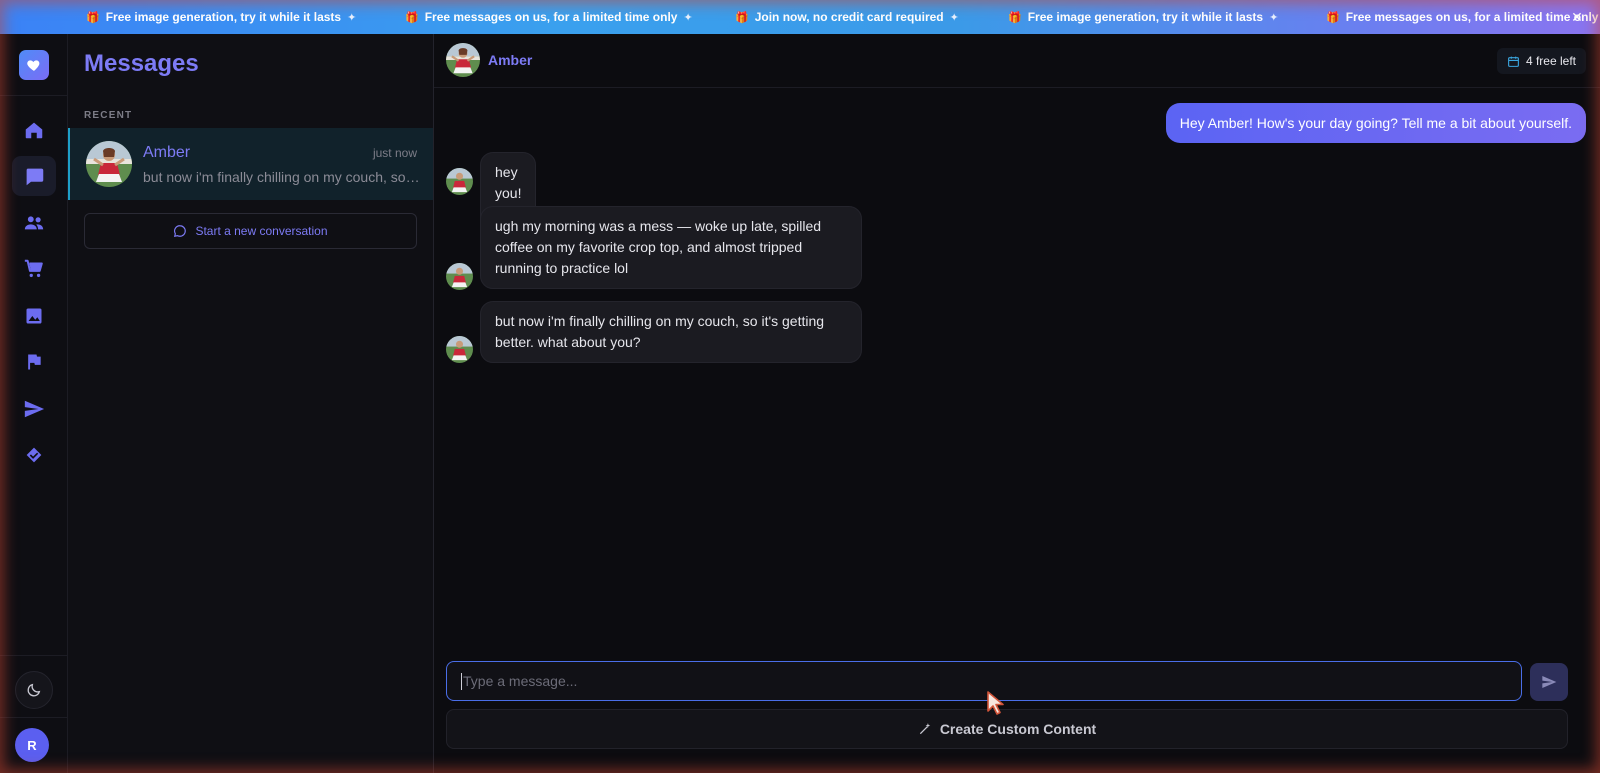 This screenshot has width=1600, height=773. I want to click on nav-messages, so click(34, 176).